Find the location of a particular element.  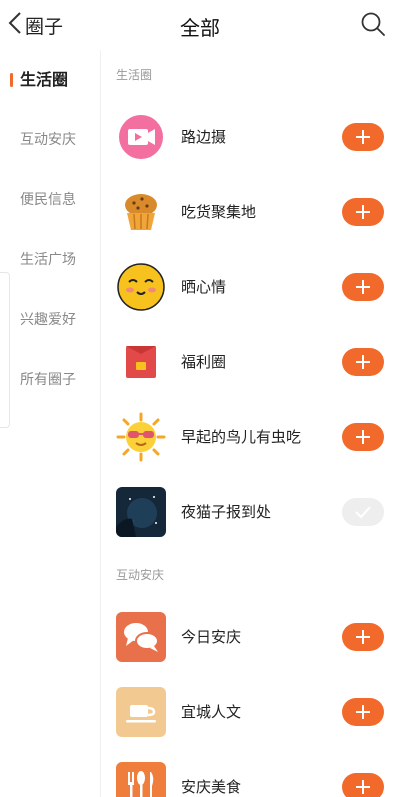

sidebar-item-label: 生活圈 is located at coordinates (44, 79).